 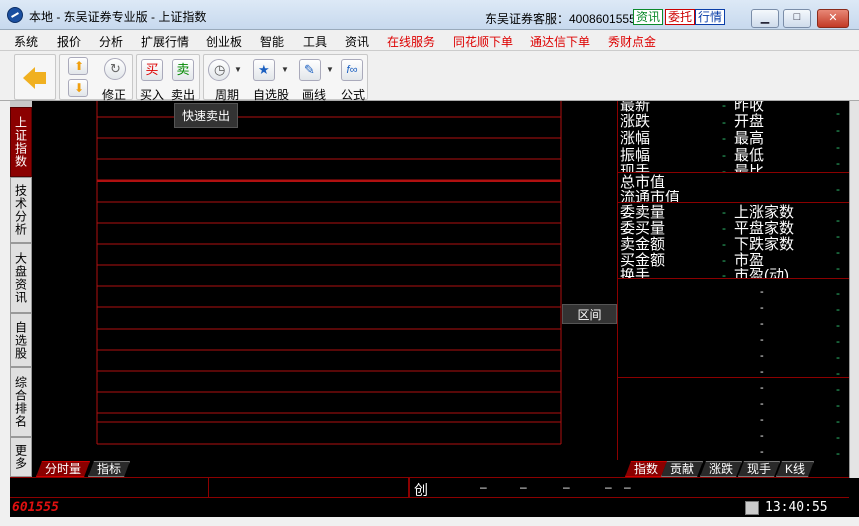 What do you see at coordinates (21, 457) in the screenshot?
I see `tab-more: 更多` at bounding box center [21, 457].